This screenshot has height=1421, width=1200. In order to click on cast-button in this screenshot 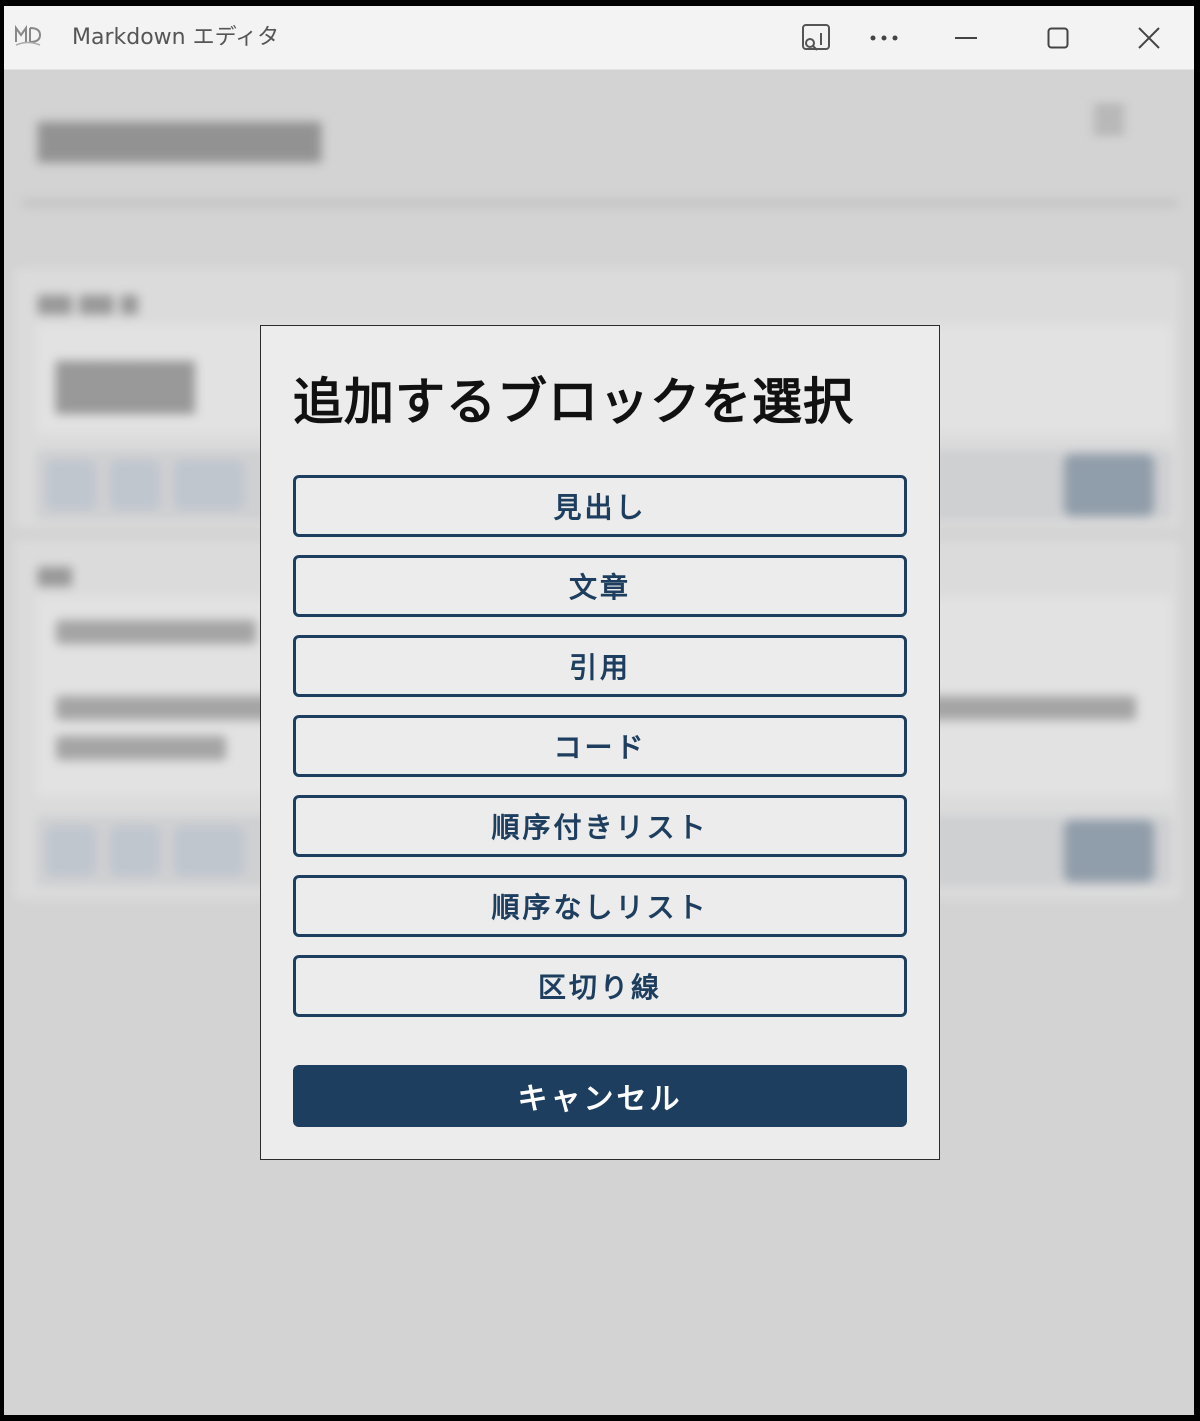, I will do `click(816, 38)`.